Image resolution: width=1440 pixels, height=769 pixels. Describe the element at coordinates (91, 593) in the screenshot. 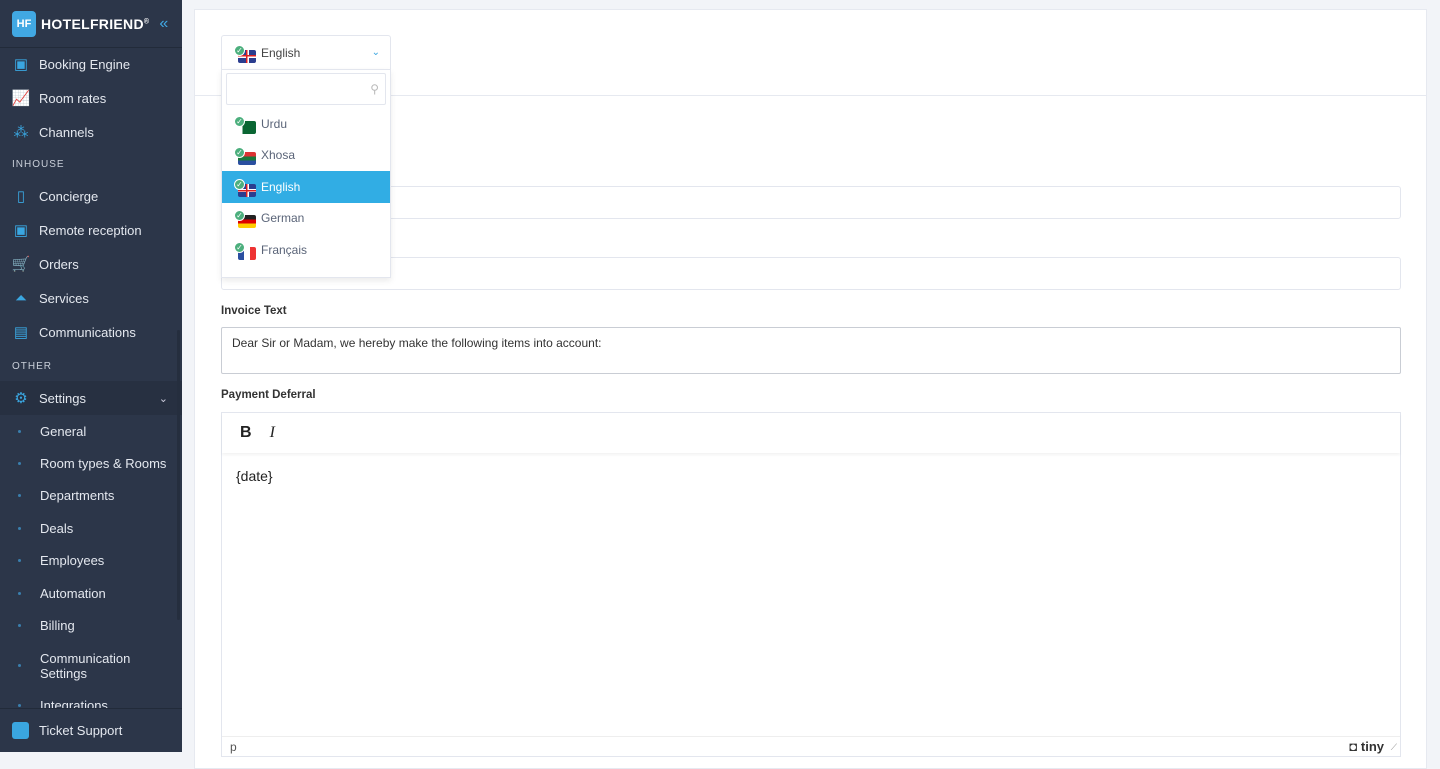

I see `sidebar-subitem-automation: Automation` at that location.